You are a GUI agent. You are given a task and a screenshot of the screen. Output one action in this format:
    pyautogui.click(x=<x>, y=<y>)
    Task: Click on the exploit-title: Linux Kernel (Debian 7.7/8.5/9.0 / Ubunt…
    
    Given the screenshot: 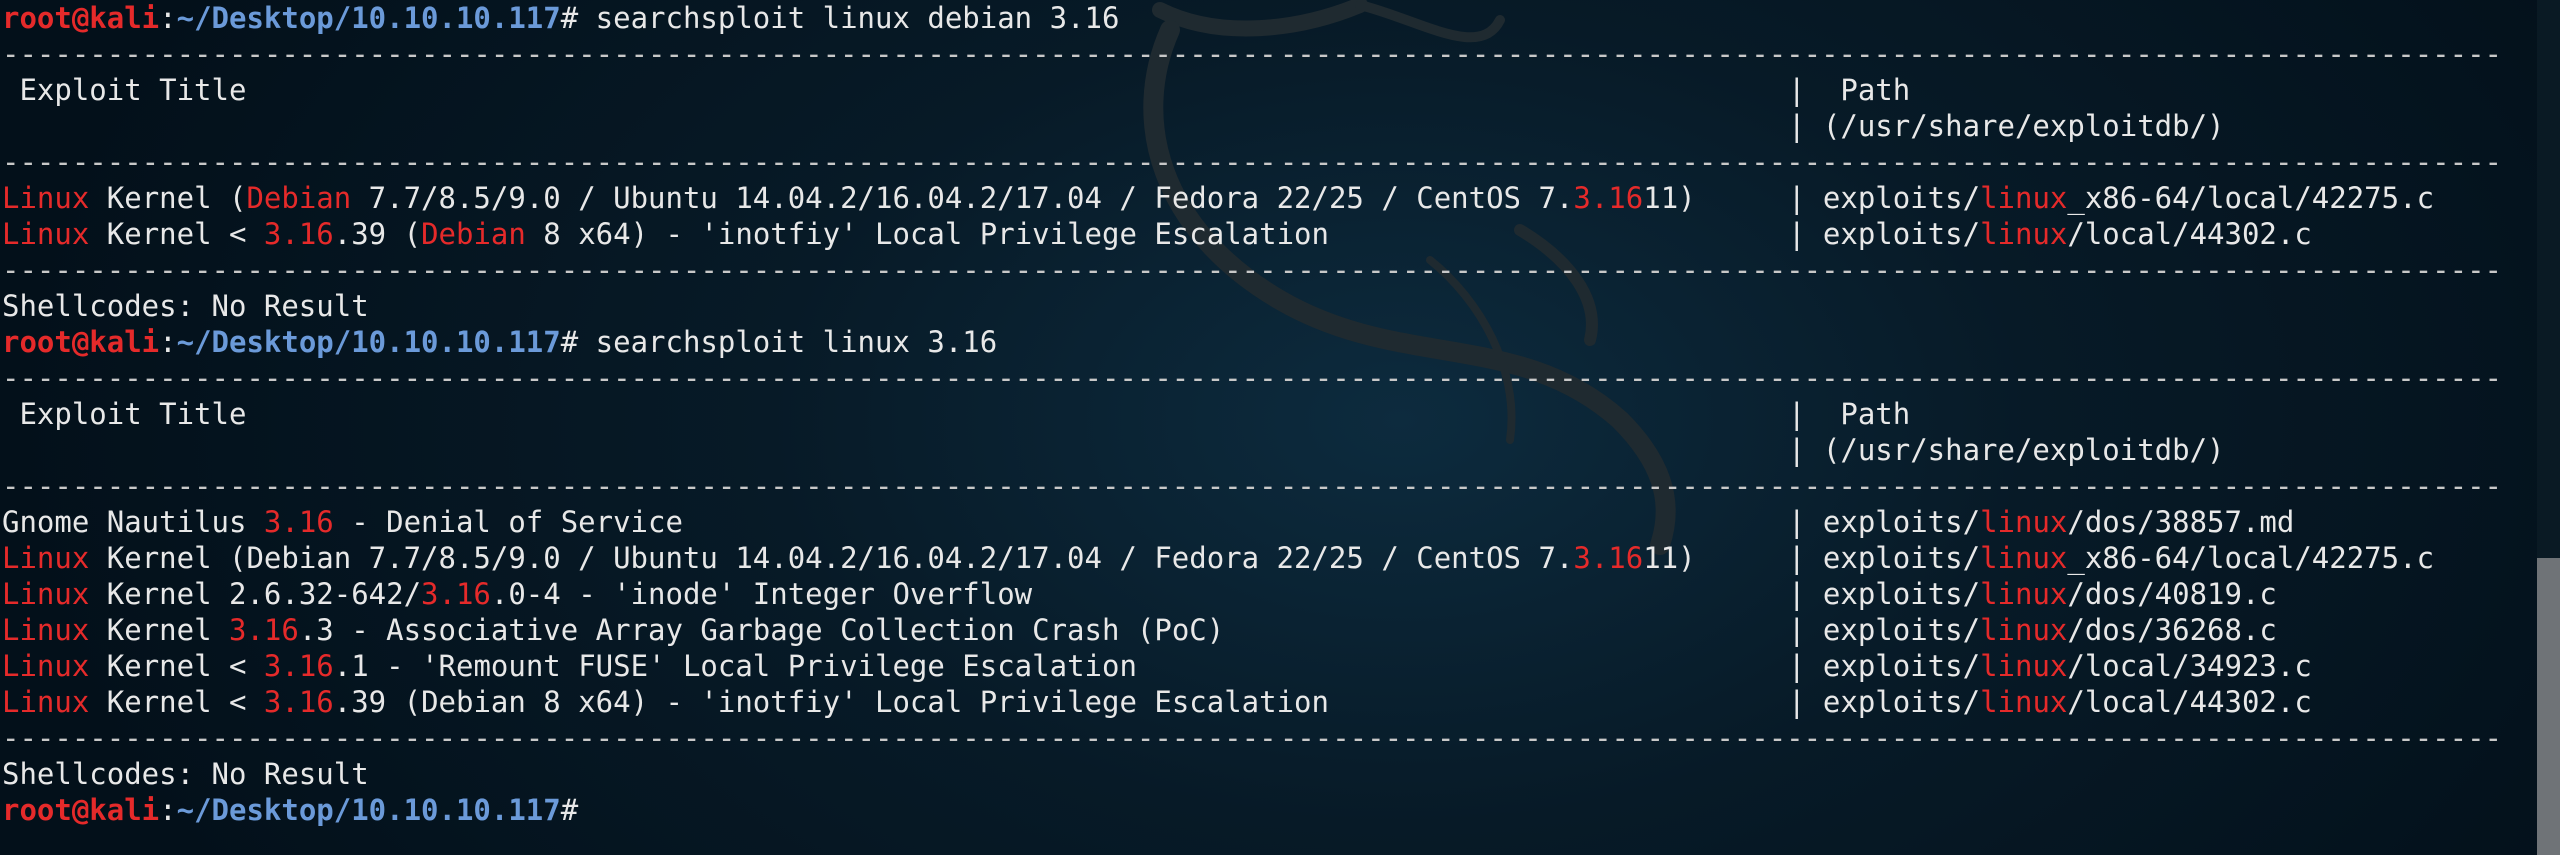 What is the action you would take?
    pyautogui.click(x=895, y=198)
    